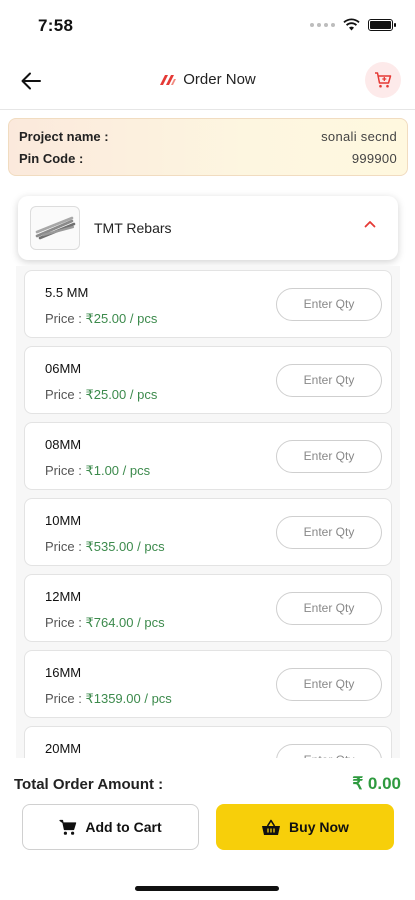 The height and width of the screenshot is (900, 415). I want to click on buy-now-button: Buy Now, so click(305, 827).